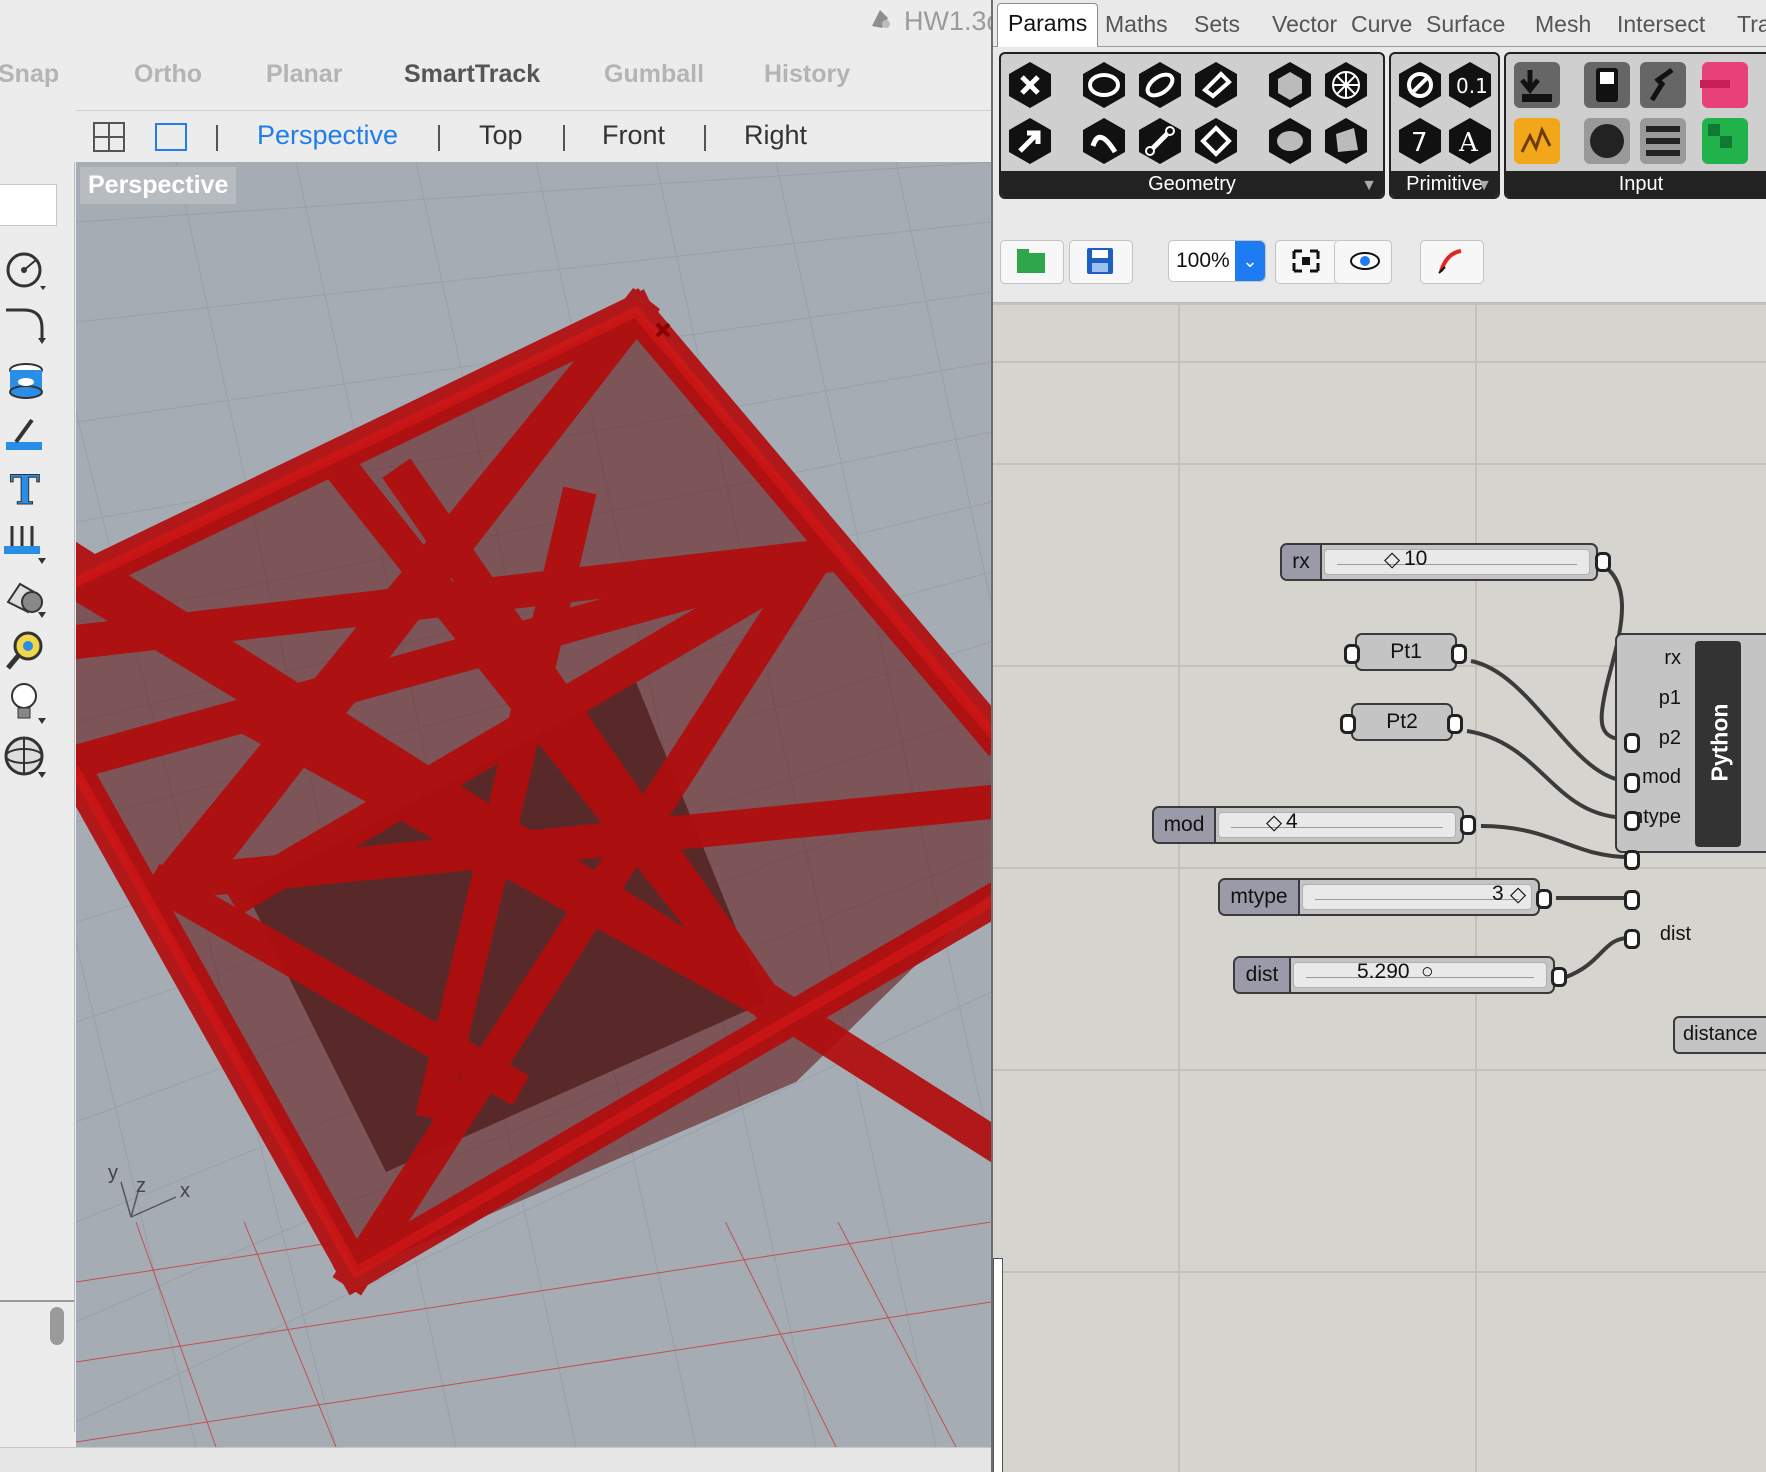 This screenshot has height=1472, width=1766. What do you see at coordinates (1725, 141) in the screenshot?
I see `color-swatch-icon` at bounding box center [1725, 141].